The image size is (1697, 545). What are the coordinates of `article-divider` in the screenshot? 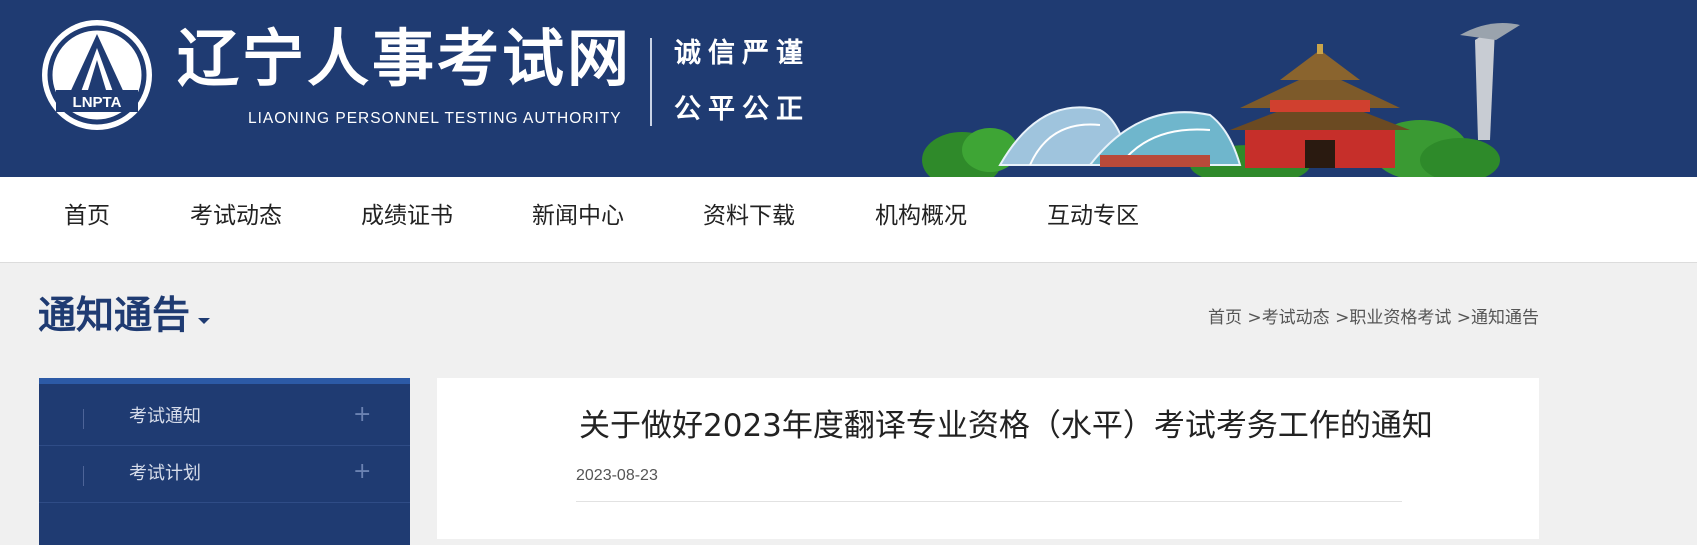 It's located at (989, 501).